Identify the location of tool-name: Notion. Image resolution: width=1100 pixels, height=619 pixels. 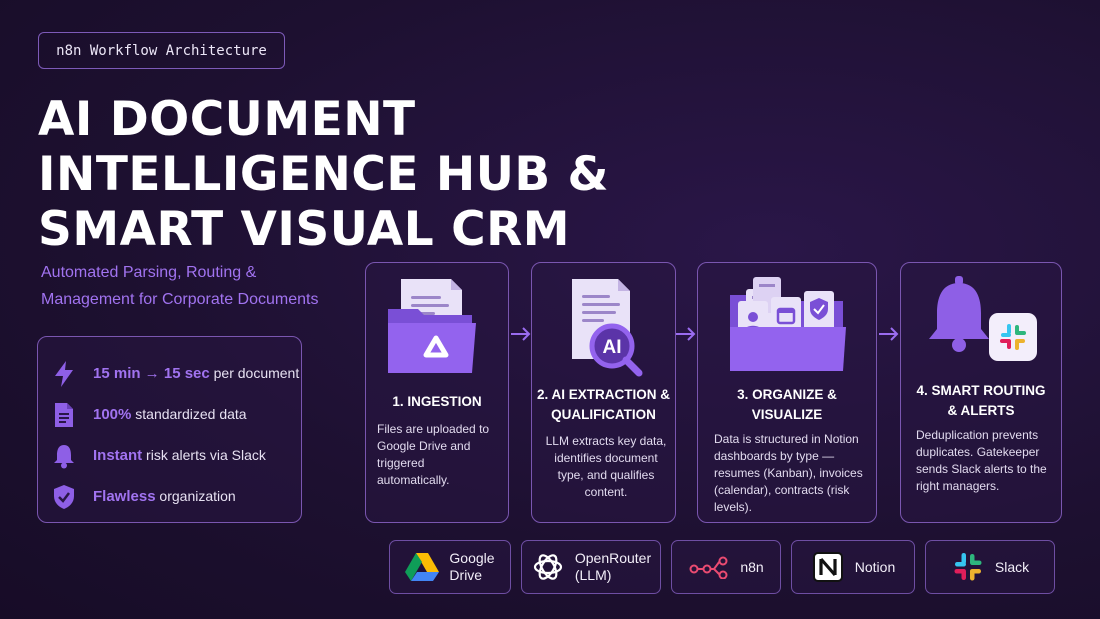
(875, 566).